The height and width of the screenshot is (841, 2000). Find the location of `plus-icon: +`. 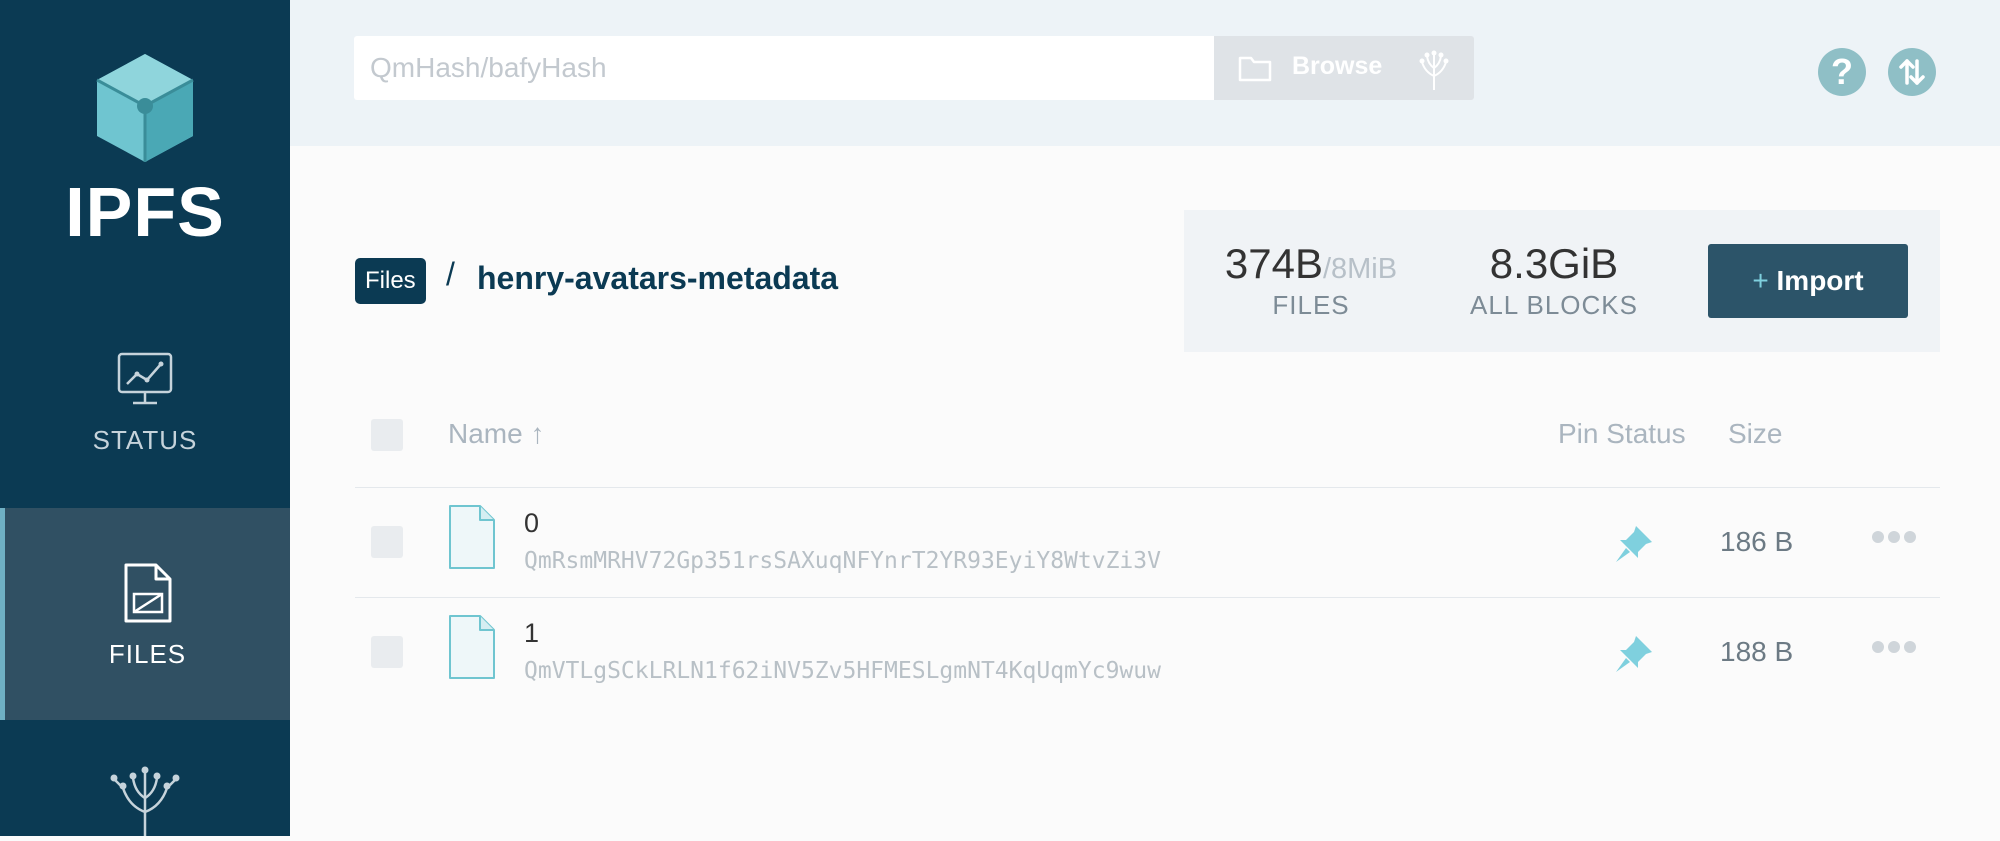

plus-icon: + is located at coordinates (1760, 280).